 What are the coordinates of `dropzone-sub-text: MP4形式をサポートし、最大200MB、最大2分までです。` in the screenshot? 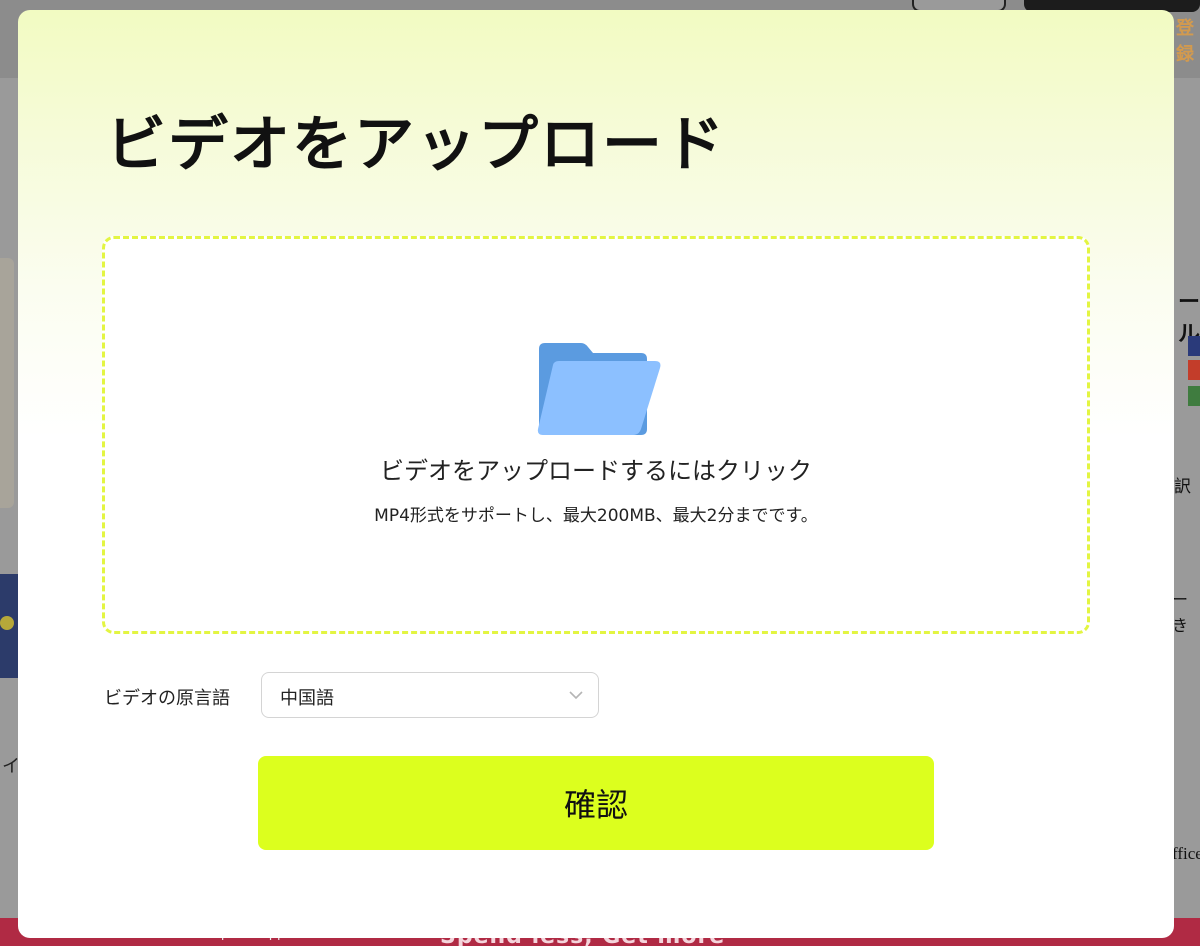 It's located at (596, 516).